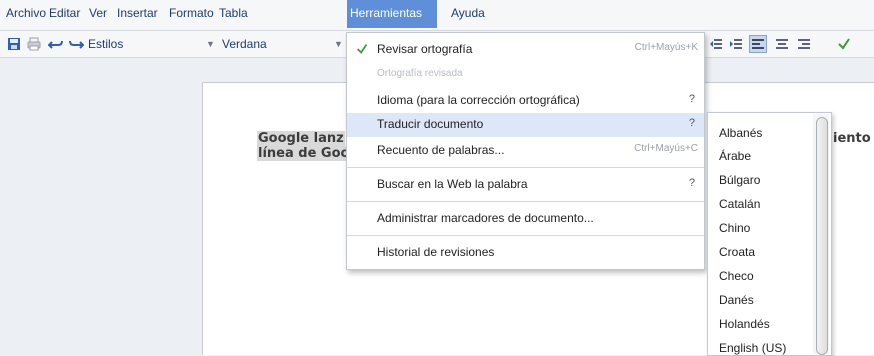 This screenshot has width=874, height=356. What do you see at coordinates (736, 276) in the screenshot?
I see `language-option: Checo` at bounding box center [736, 276].